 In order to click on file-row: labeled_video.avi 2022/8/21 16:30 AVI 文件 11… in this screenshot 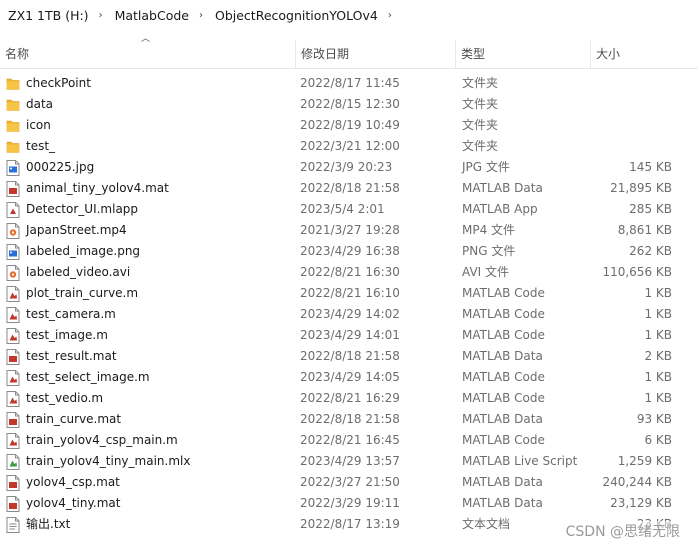, I will do `click(349, 272)`.